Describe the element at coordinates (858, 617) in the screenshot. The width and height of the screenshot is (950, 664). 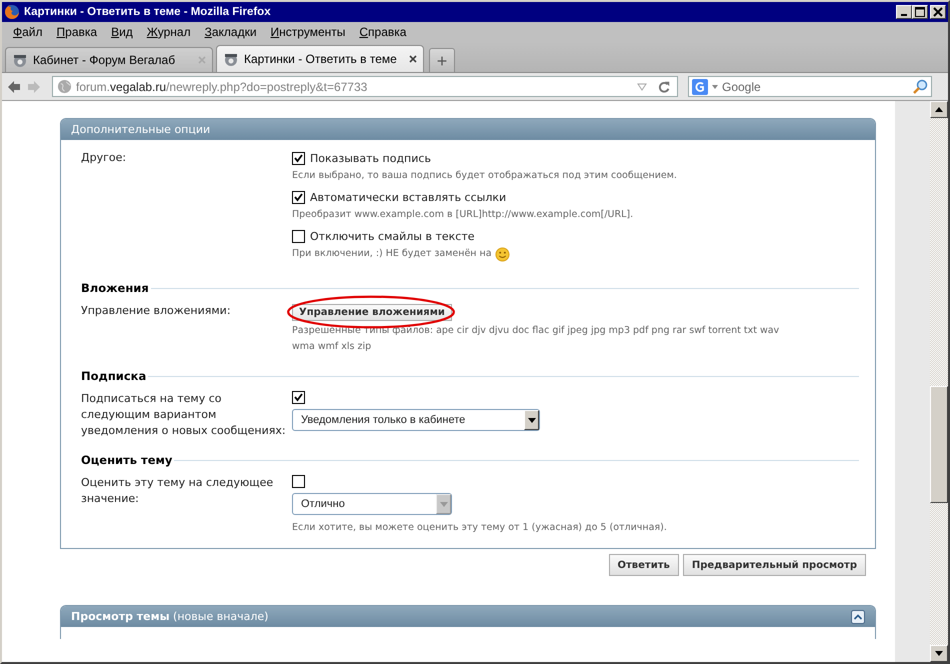
I see `collapse-icon` at that location.